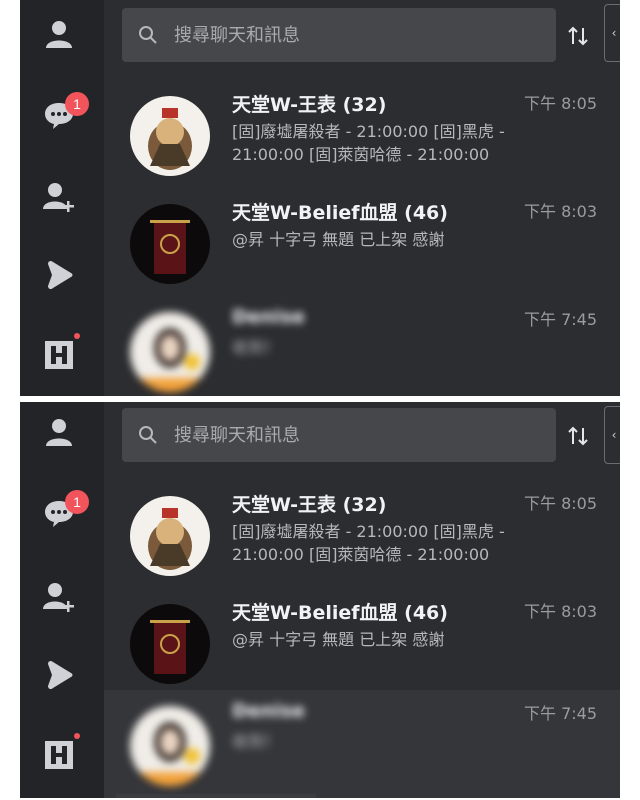 The image size is (640, 800). Describe the element at coordinates (216, 796) in the screenshot. I see `scrollbar` at that location.